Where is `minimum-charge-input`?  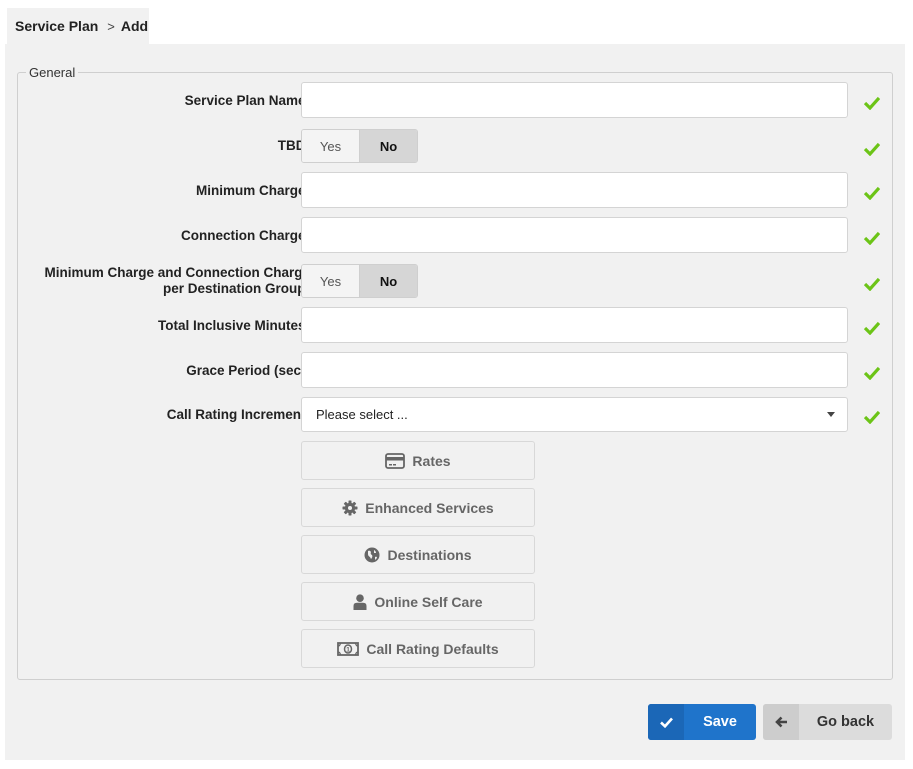 minimum-charge-input is located at coordinates (574, 190).